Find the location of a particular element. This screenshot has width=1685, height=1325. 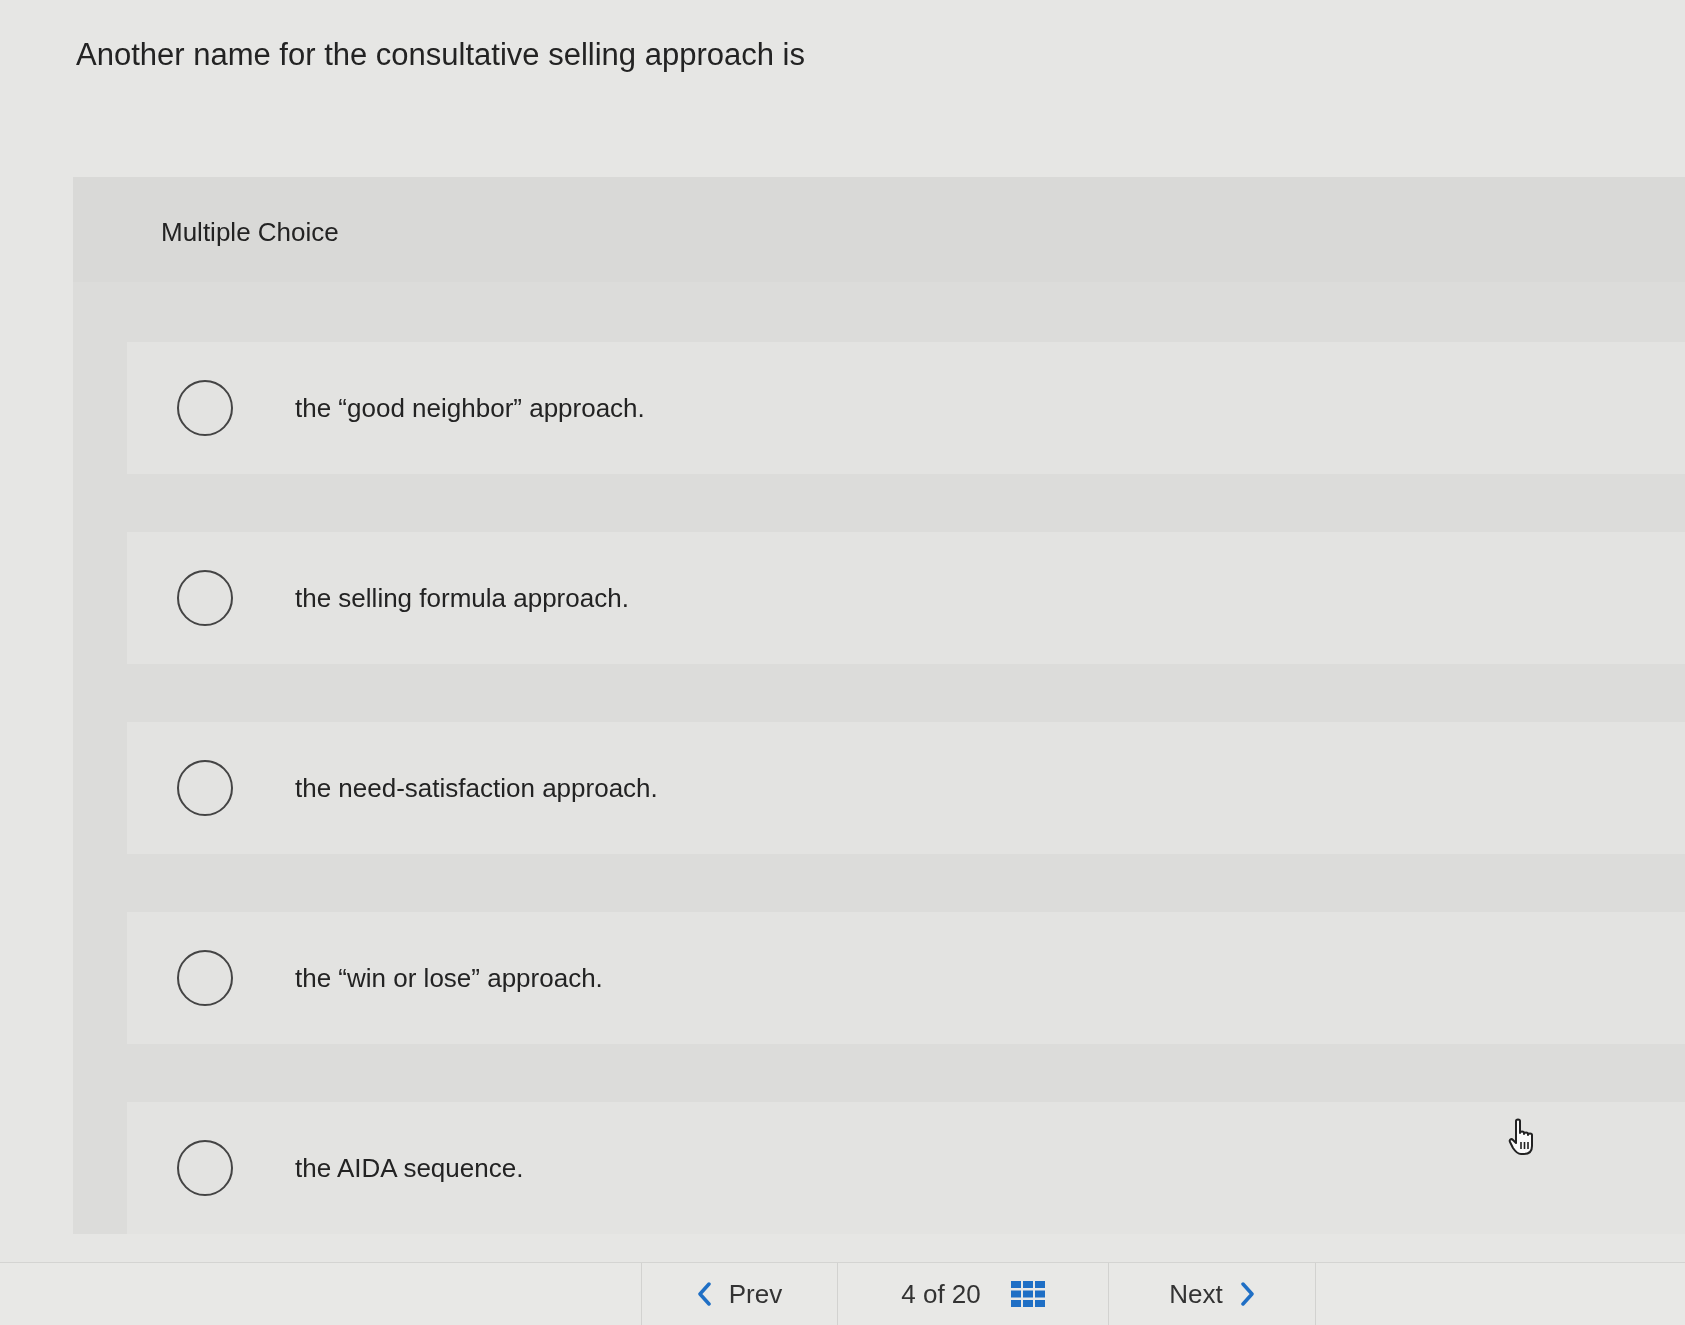

chevron-right-icon is located at coordinates (1247, 1294).